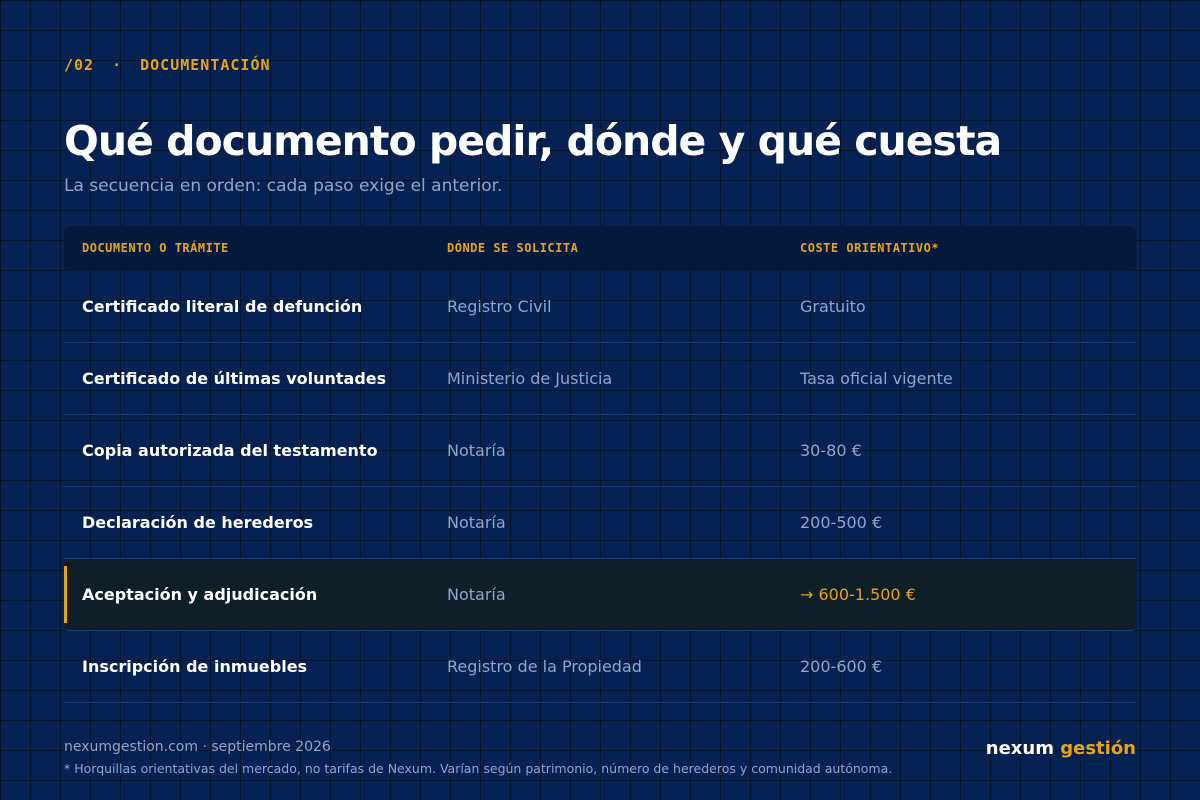 Image resolution: width=1200 pixels, height=800 pixels. Describe the element at coordinates (195, 666) in the screenshot. I see `cell-document: Inscripción de inmuebles` at that location.